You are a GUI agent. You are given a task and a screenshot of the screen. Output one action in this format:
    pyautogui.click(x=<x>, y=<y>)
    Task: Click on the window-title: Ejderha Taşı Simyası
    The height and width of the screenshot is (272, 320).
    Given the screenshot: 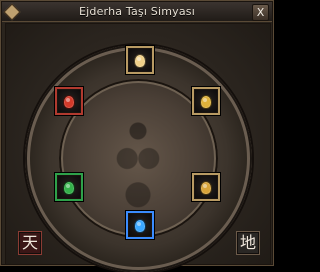 What is the action you would take?
    pyautogui.click(x=136, y=11)
    